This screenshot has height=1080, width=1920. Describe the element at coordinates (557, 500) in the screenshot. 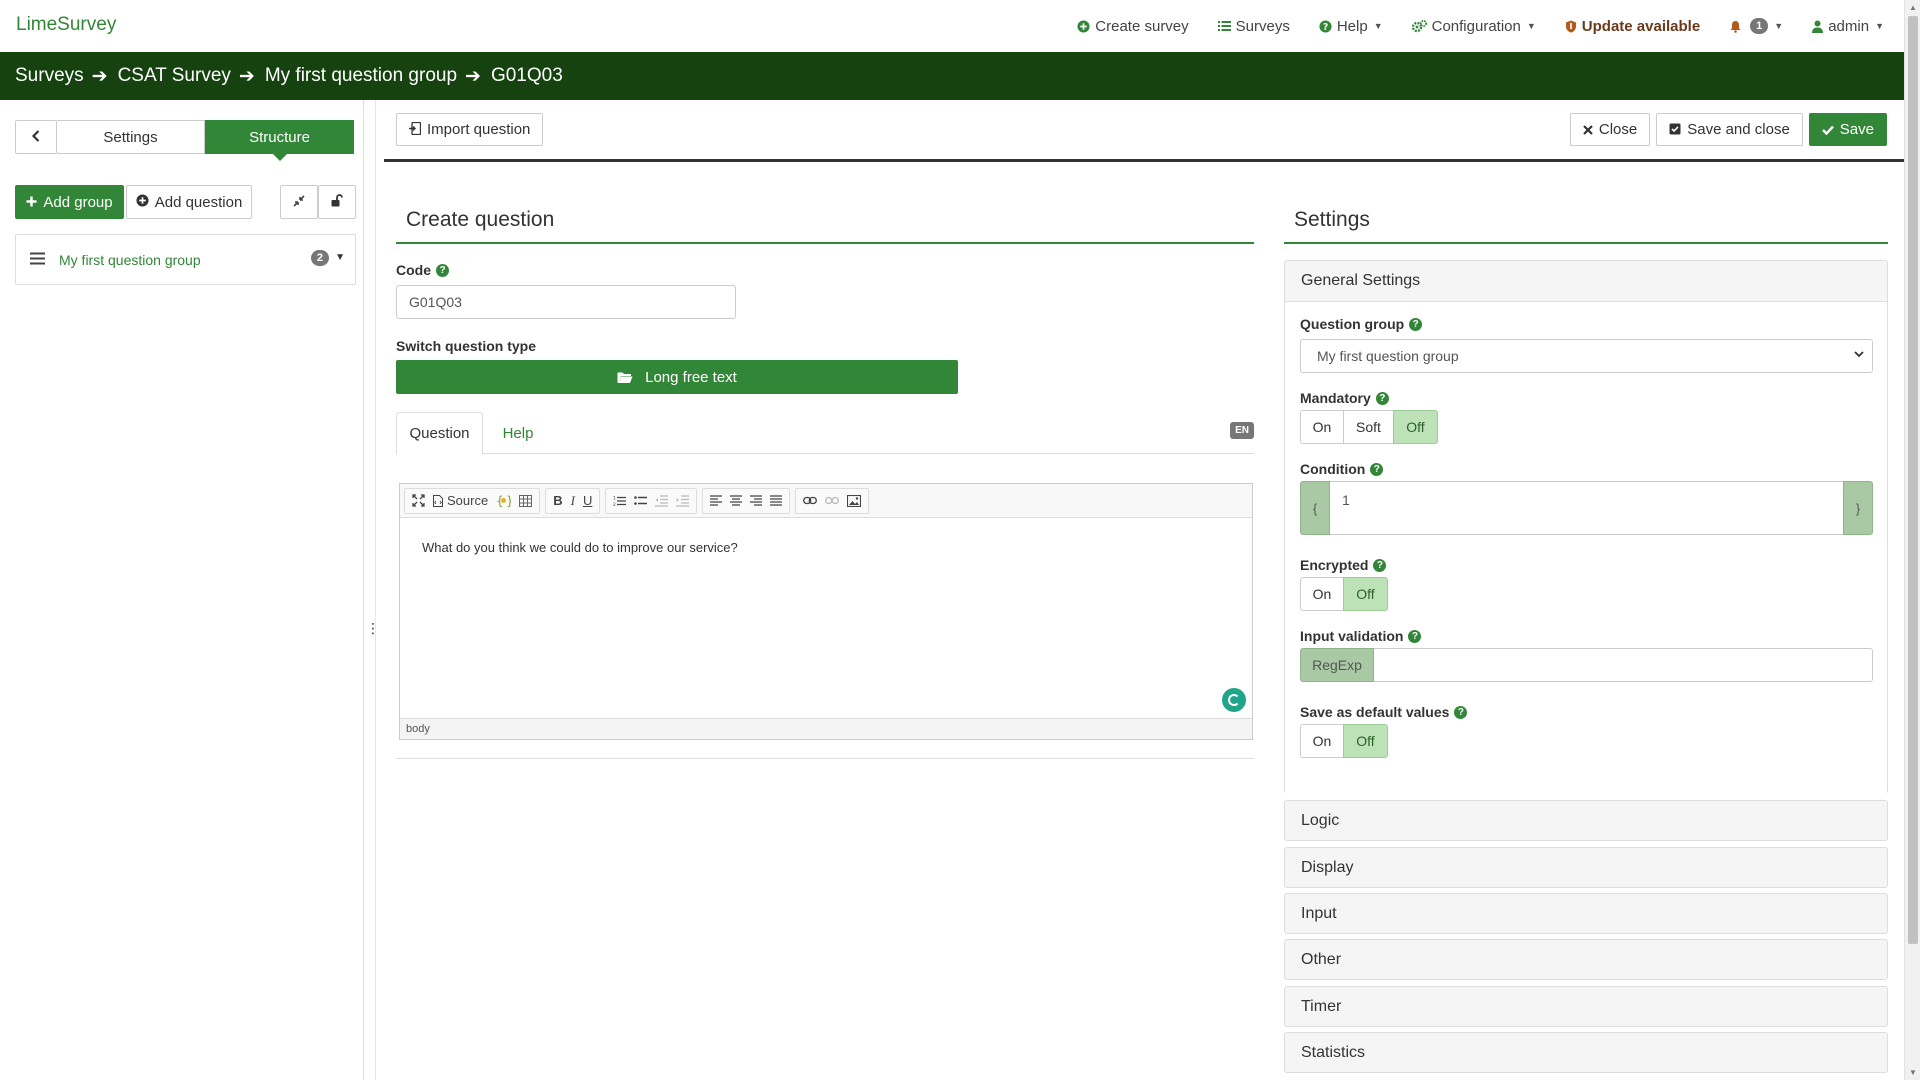

I see `bold-icon: B` at that location.